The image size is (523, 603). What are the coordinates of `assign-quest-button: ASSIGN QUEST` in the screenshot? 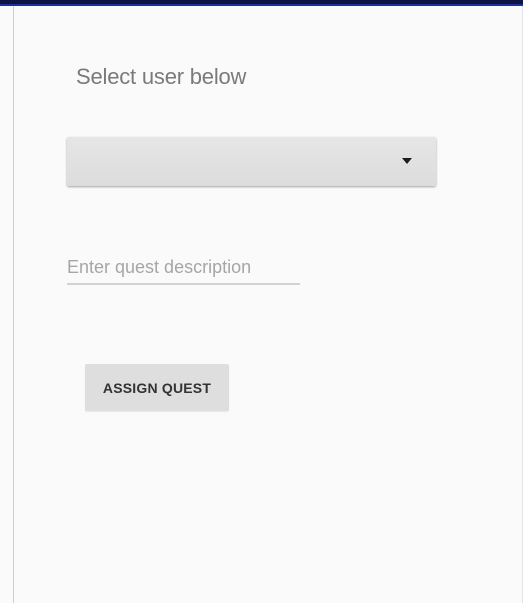 It's located at (157, 387).